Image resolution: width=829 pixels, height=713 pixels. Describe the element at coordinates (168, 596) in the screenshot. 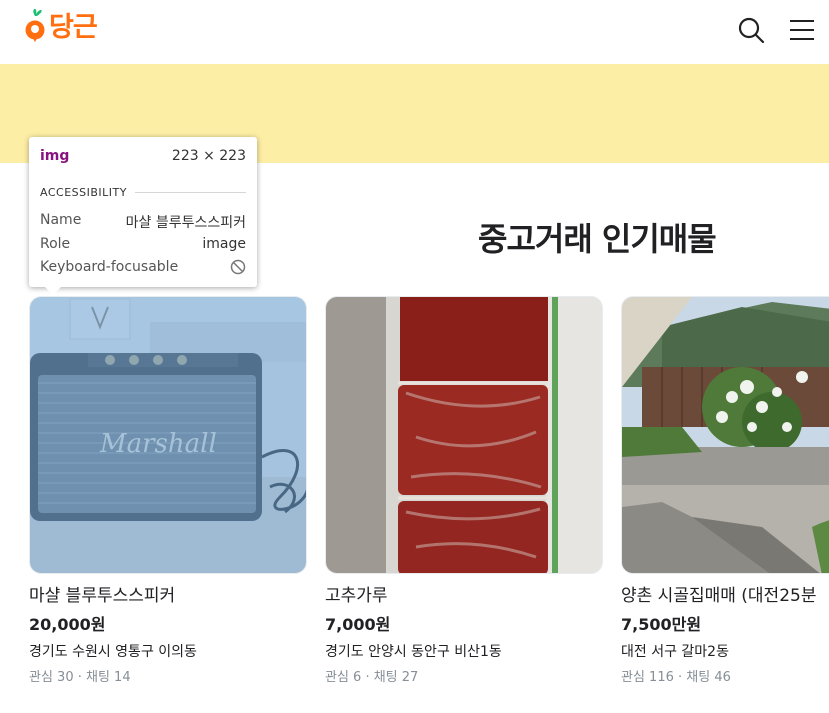

I see `card-title: 마샬 블루투스스피커` at that location.